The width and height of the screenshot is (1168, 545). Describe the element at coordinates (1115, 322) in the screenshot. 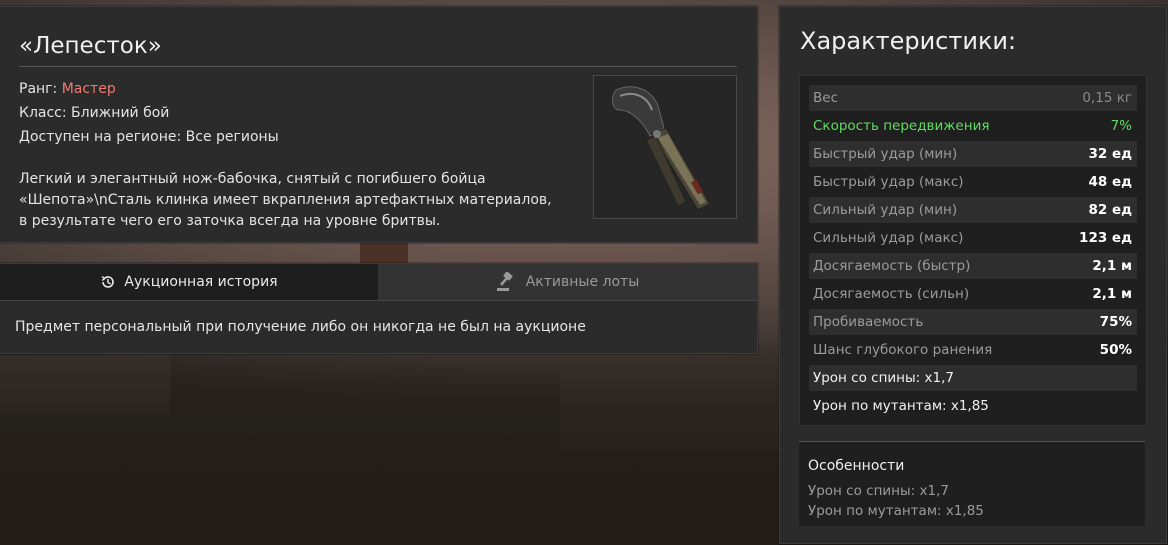

I see `stat-value: 75%` at that location.